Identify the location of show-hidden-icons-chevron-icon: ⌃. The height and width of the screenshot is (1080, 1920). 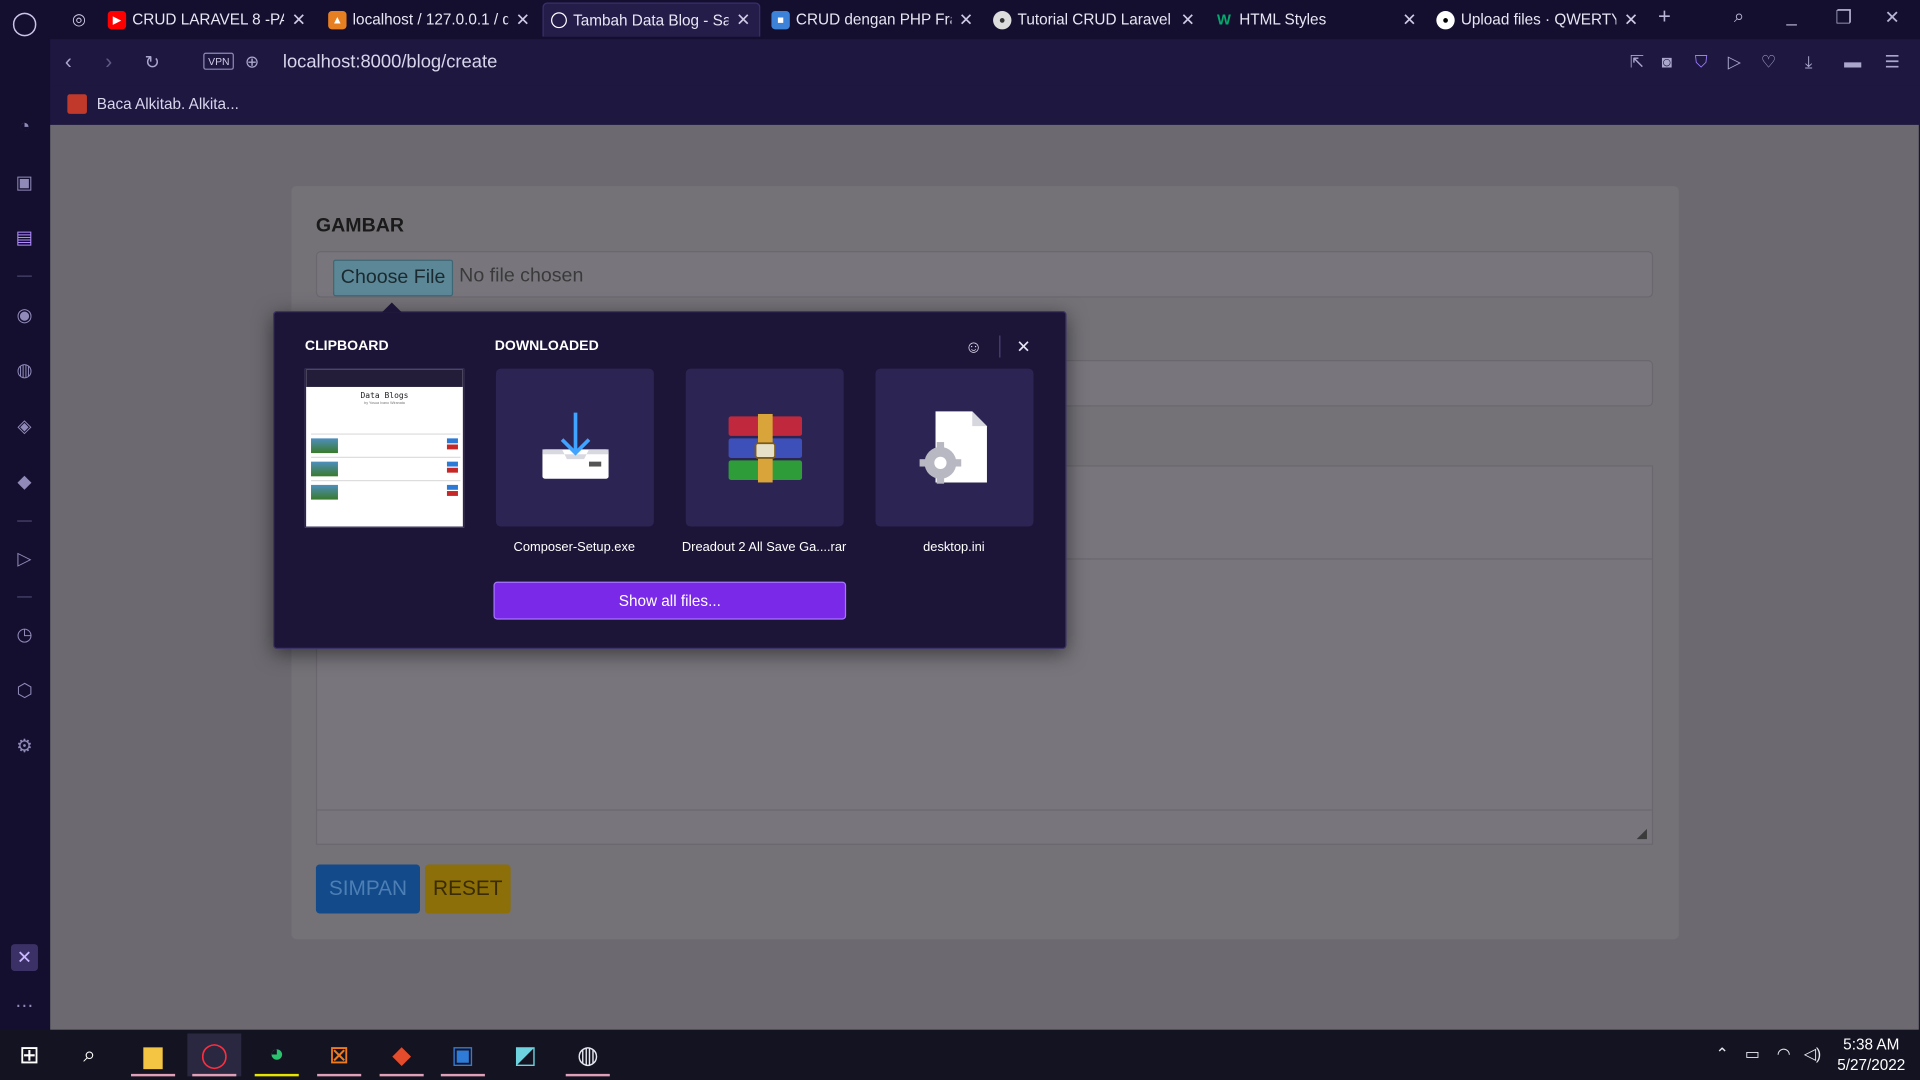
(1722, 1054).